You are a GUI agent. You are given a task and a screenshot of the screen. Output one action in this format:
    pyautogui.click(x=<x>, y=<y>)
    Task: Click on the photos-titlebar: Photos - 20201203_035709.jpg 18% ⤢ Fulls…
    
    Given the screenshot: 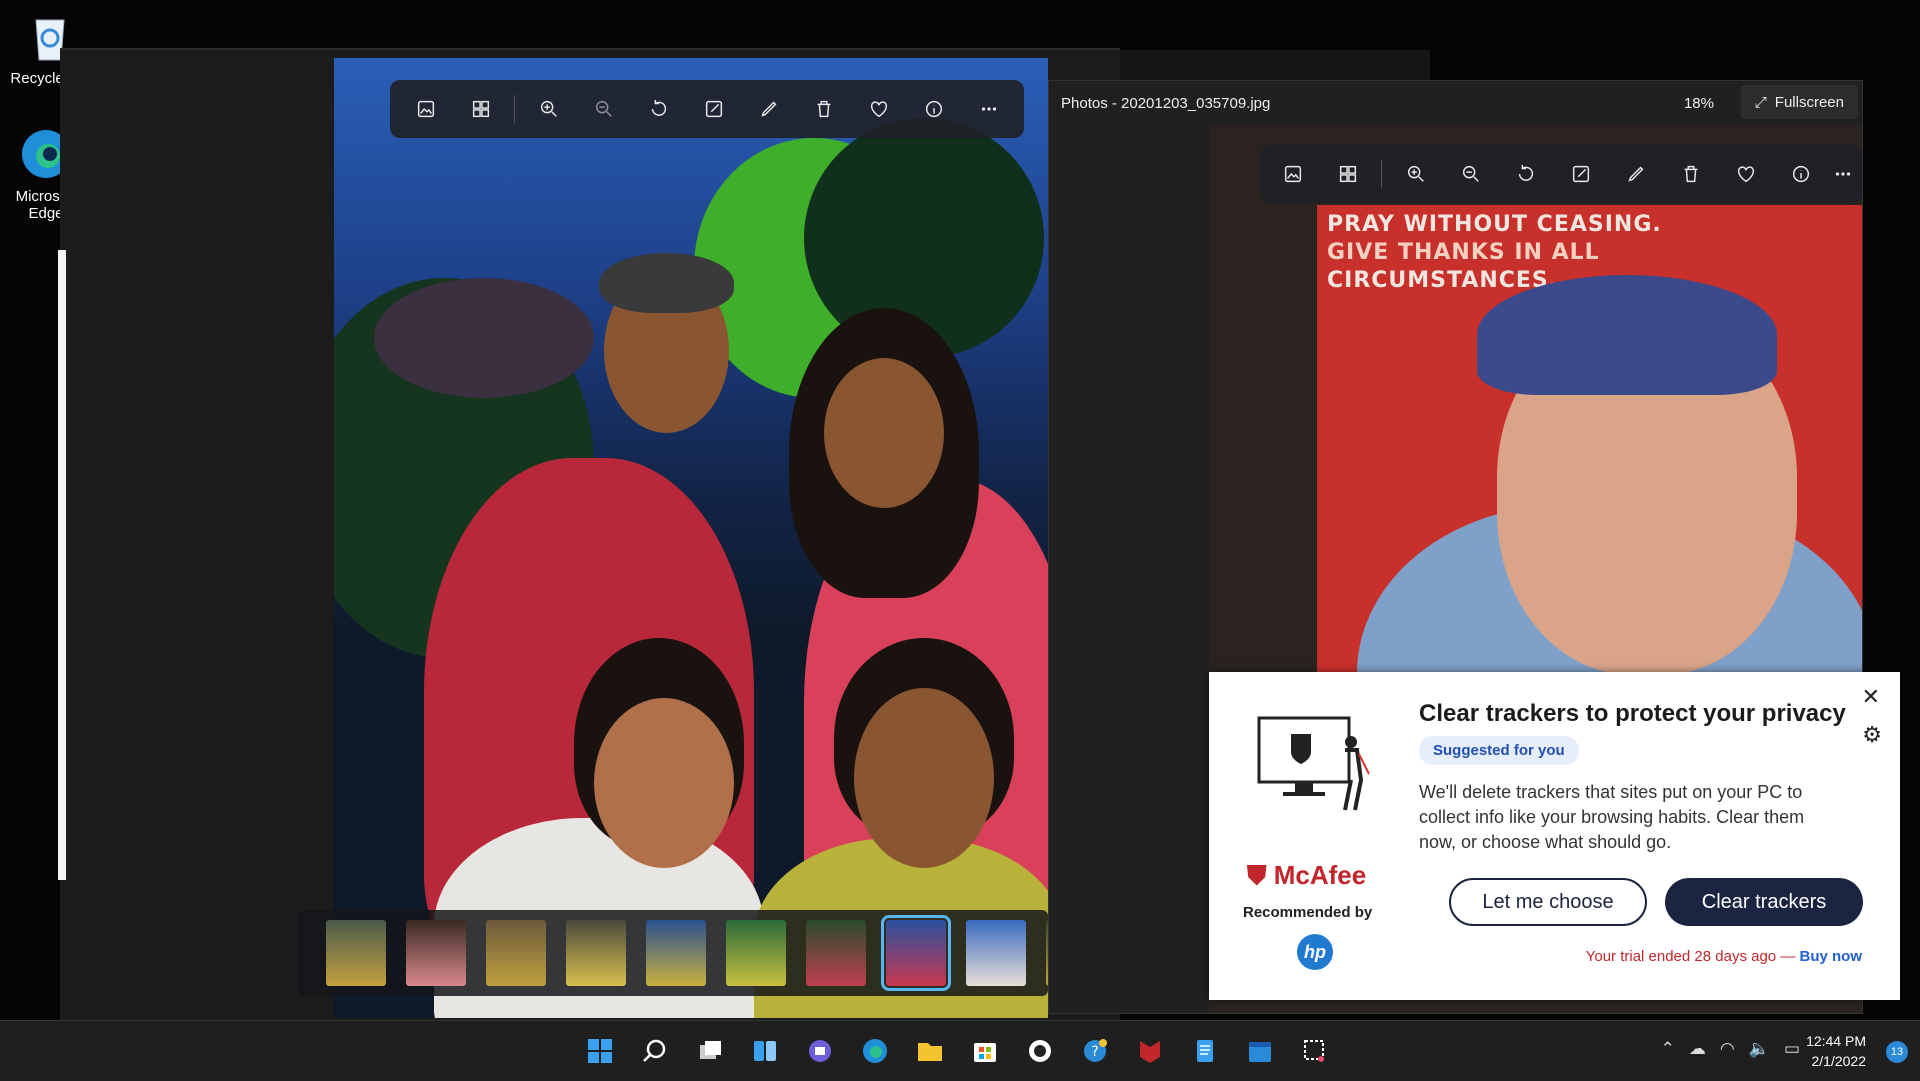 What is the action you would take?
    pyautogui.click(x=1455, y=103)
    